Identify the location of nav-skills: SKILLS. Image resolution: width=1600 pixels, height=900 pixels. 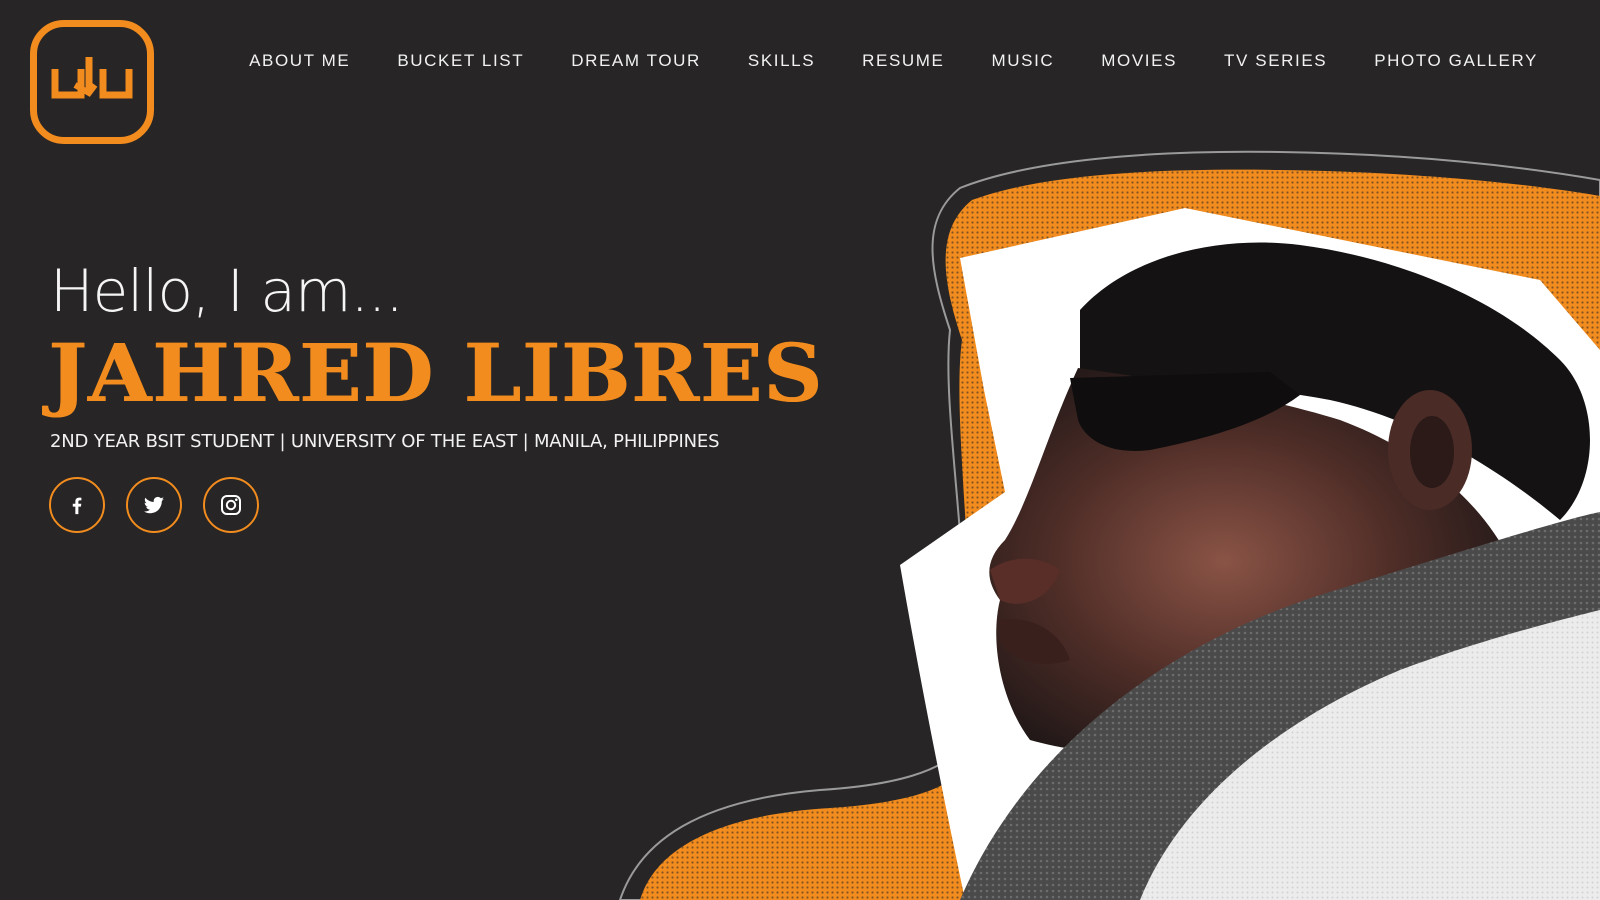
(781, 61).